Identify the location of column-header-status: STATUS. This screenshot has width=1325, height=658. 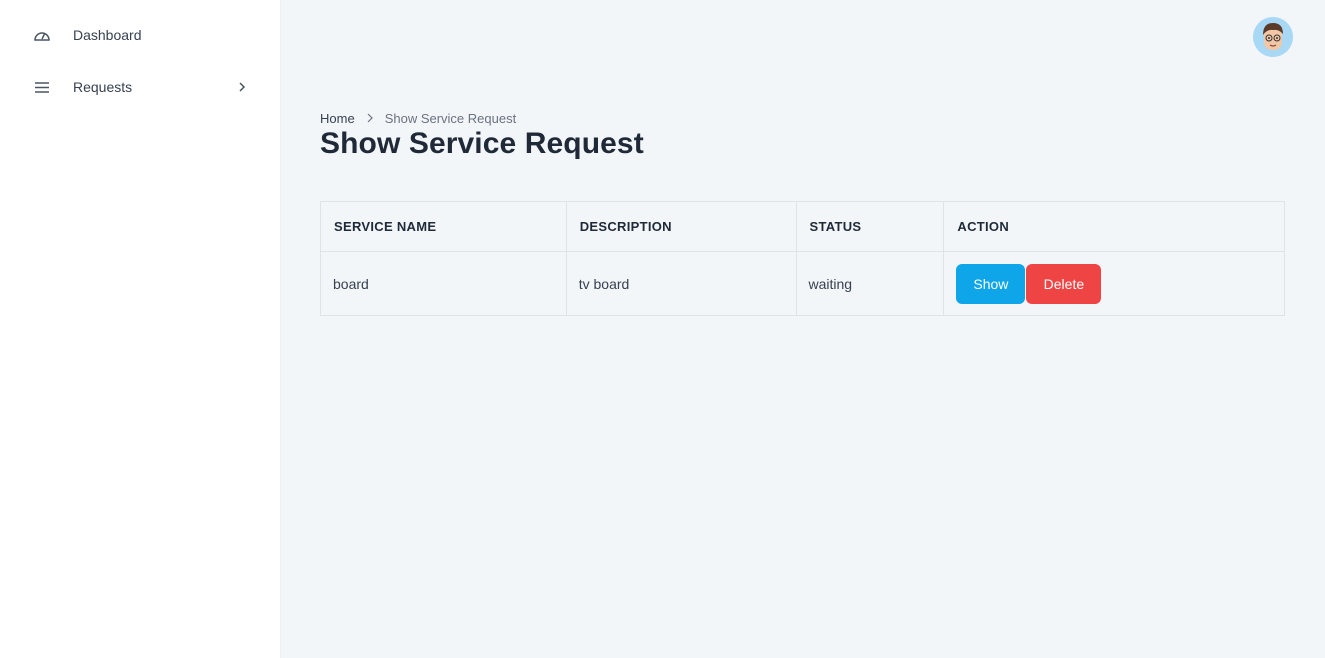
(870, 226).